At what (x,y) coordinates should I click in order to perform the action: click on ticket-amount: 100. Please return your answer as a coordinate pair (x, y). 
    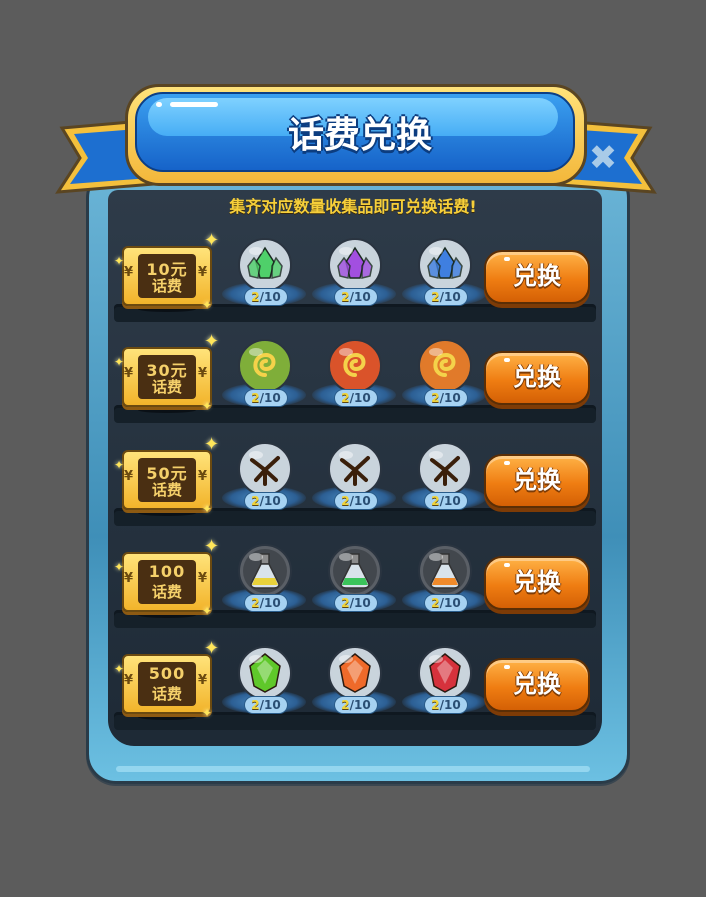
    Looking at the image, I should click on (167, 571).